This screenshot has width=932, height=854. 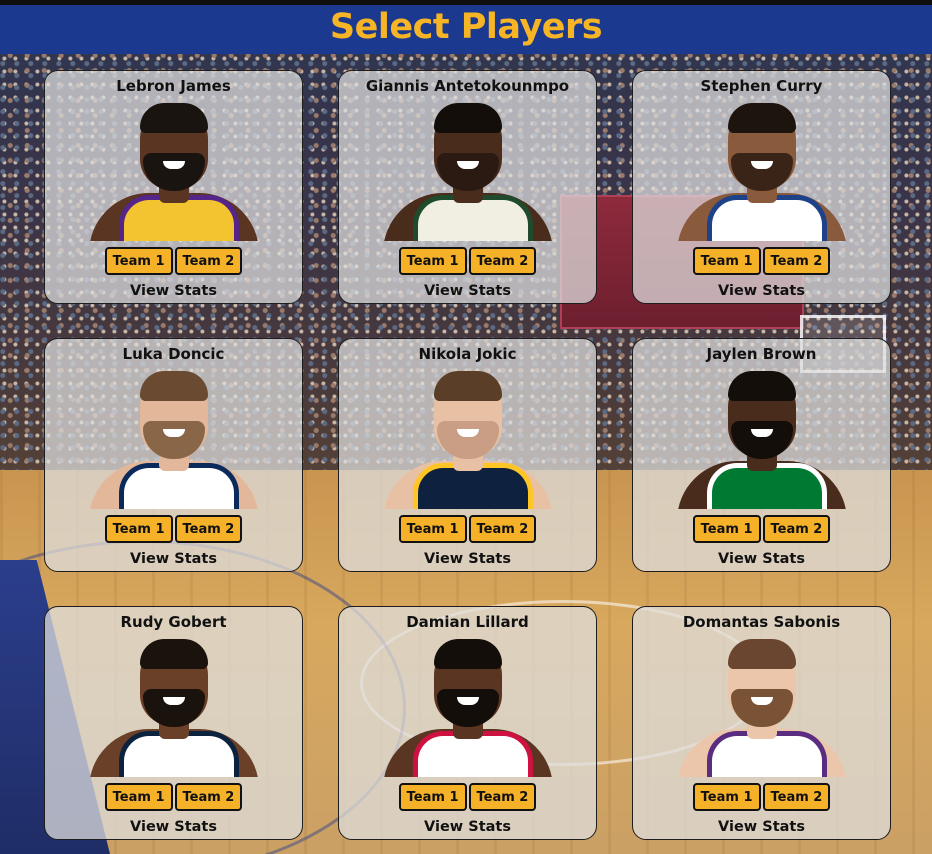 I want to click on page-title: Select Players, so click(x=466, y=27).